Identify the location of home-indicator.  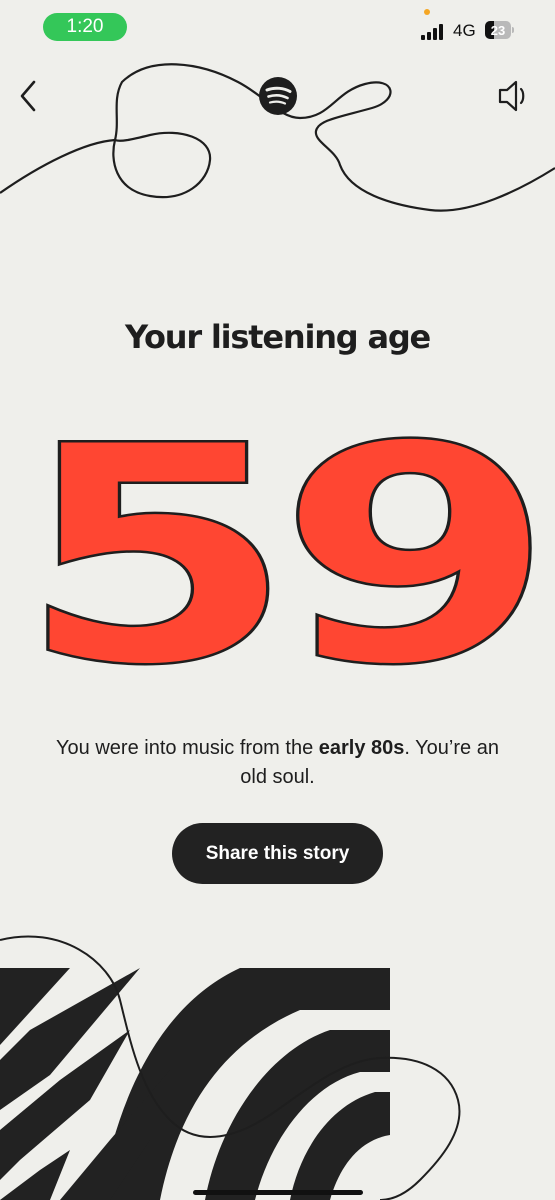
(278, 1192).